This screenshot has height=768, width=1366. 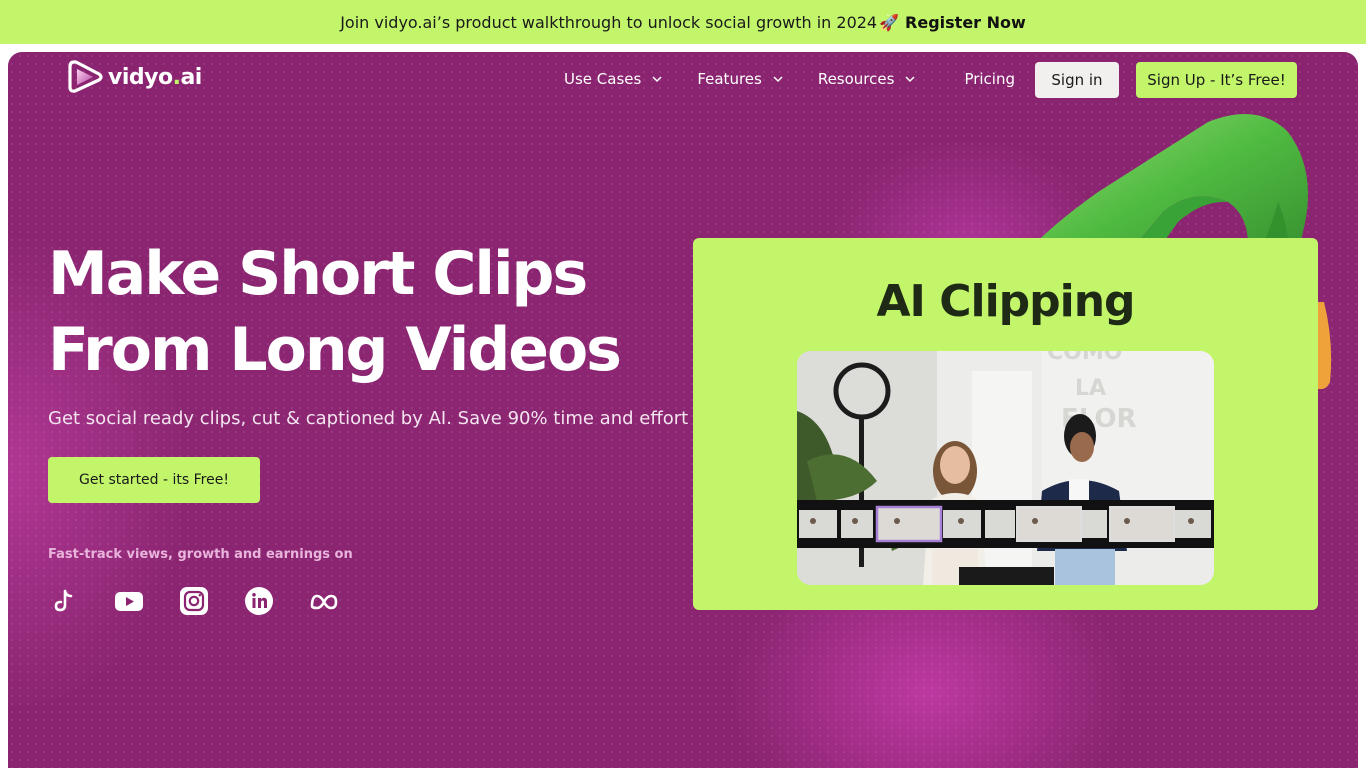 What do you see at coordinates (335, 312) in the screenshot?
I see `hero-headline: Make Short Clips From Long Videos` at bounding box center [335, 312].